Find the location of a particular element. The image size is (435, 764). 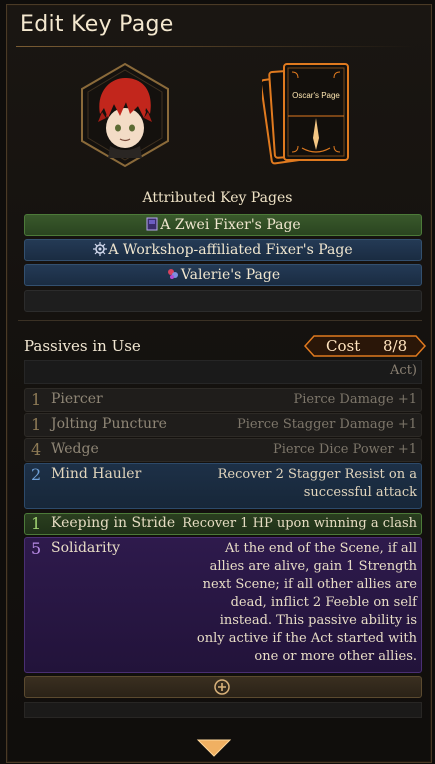

passive-name: Piercer is located at coordinates (77, 399).